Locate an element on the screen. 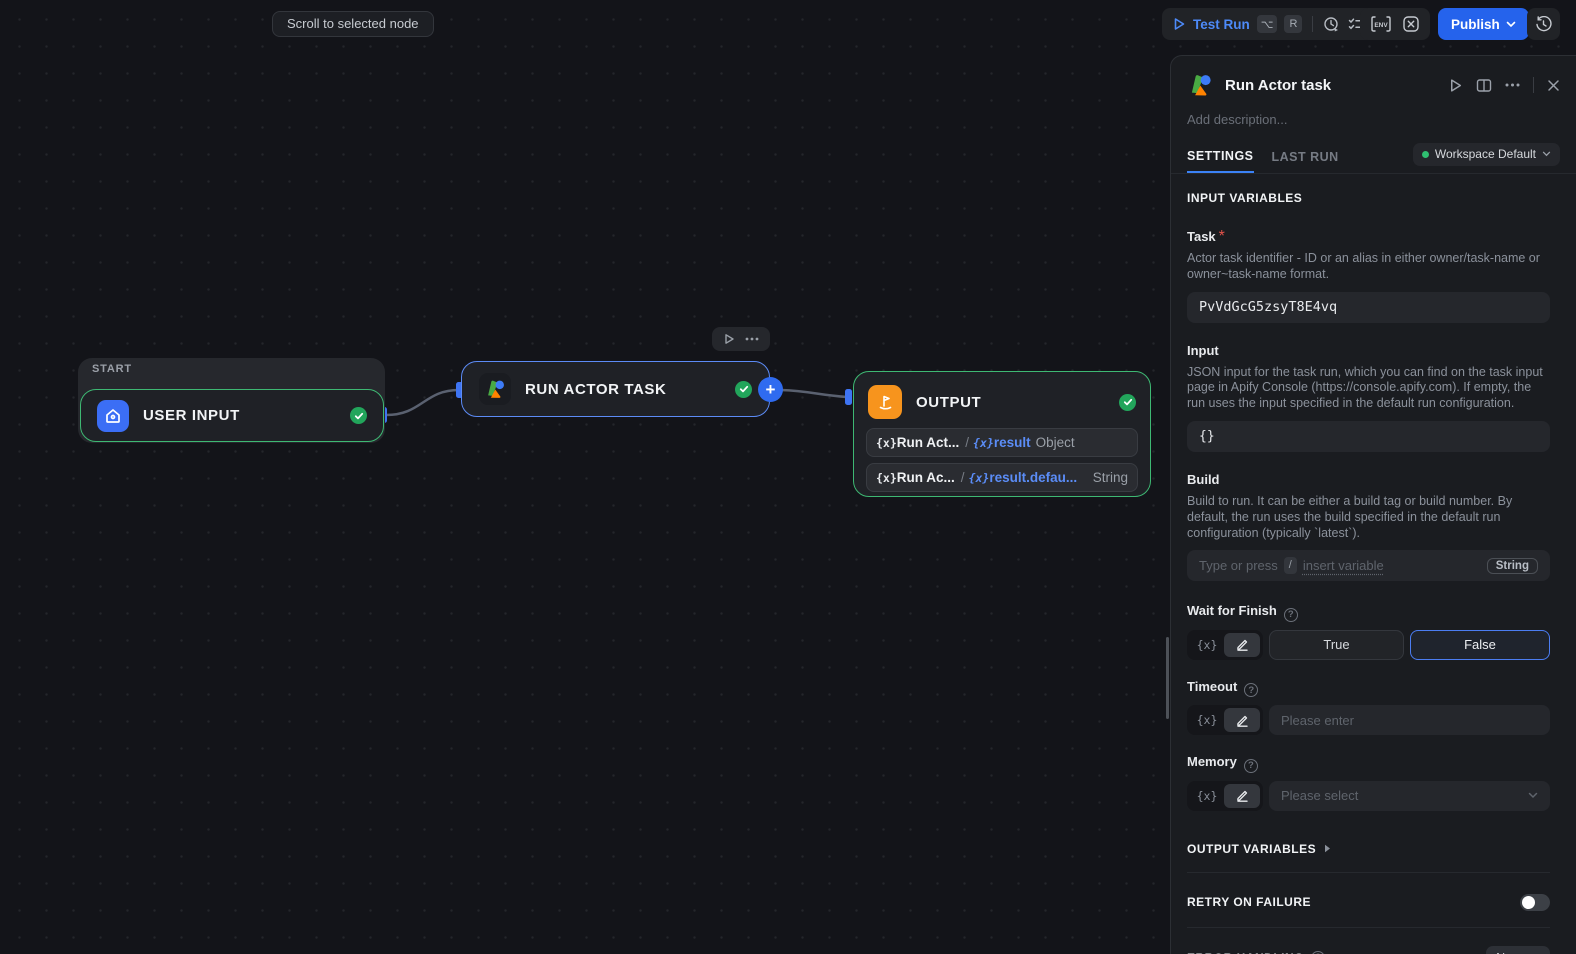  workflow-tools-group: ENV is located at coordinates (1395, 24).